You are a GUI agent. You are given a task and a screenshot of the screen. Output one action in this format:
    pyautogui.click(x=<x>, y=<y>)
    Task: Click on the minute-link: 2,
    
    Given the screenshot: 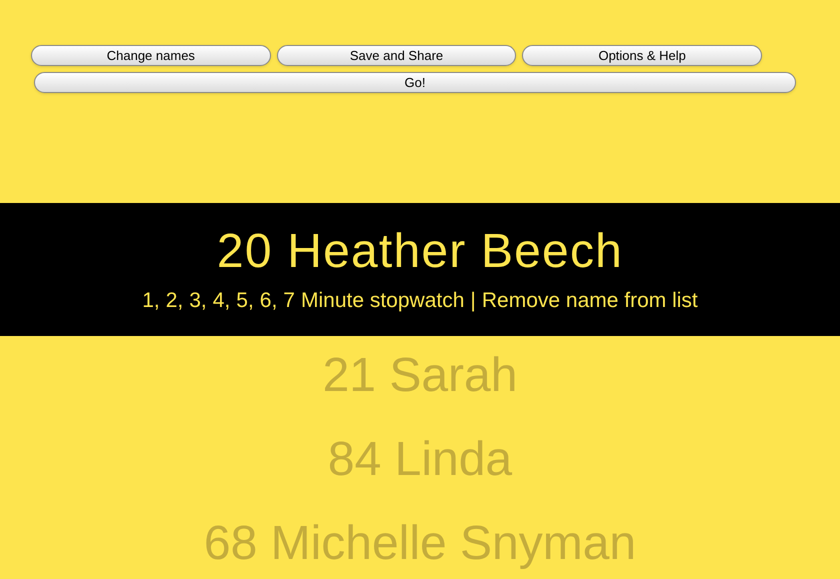 What is the action you would take?
    pyautogui.click(x=175, y=300)
    